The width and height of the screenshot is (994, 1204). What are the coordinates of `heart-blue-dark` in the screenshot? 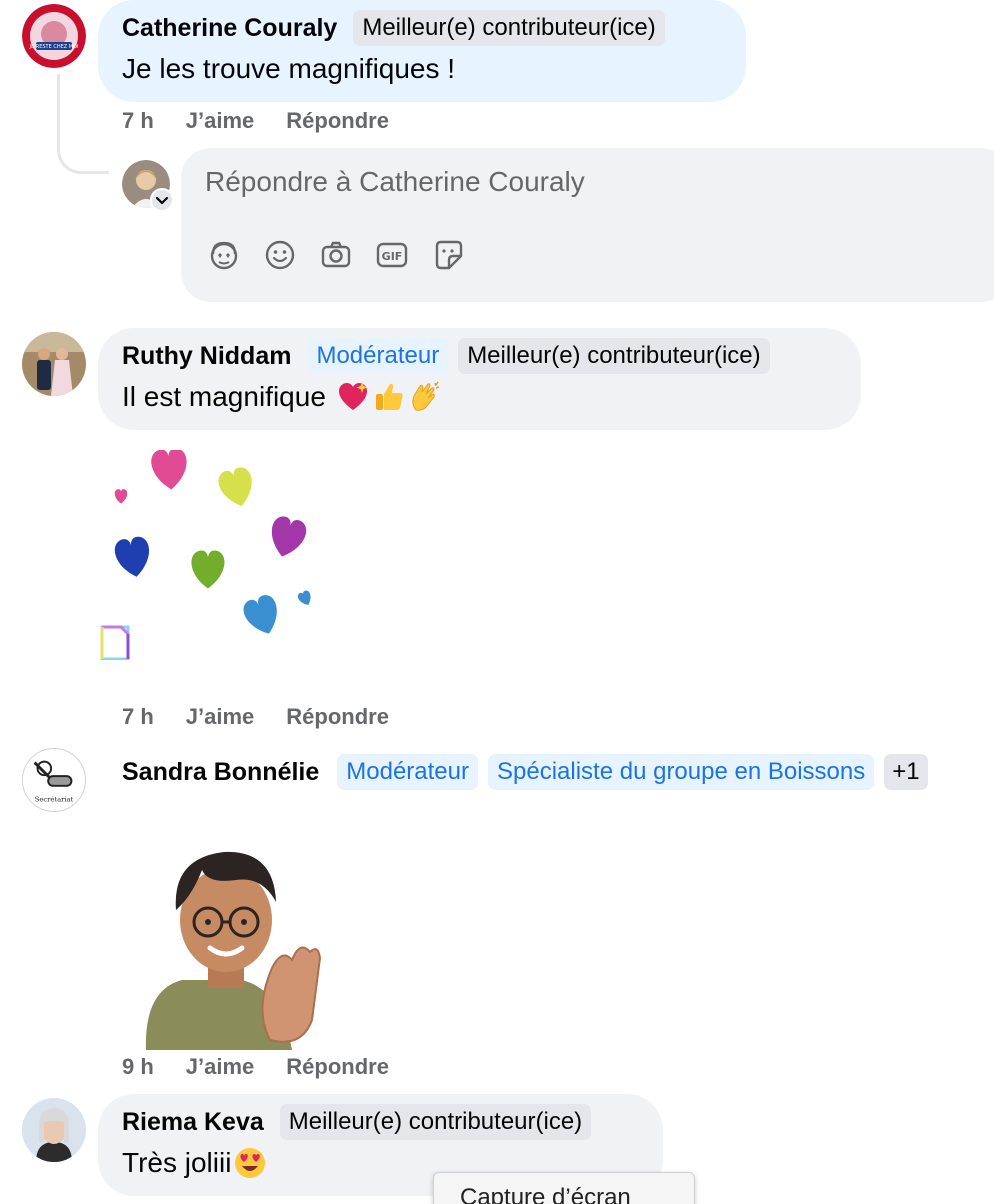 It's located at (133, 557).